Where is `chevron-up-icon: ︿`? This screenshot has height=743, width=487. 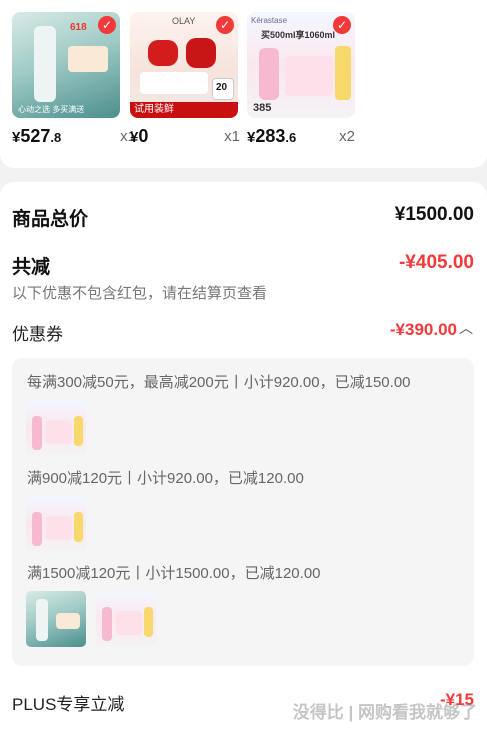 chevron-up-icon: ︿ is located at coordinates (466, 328).